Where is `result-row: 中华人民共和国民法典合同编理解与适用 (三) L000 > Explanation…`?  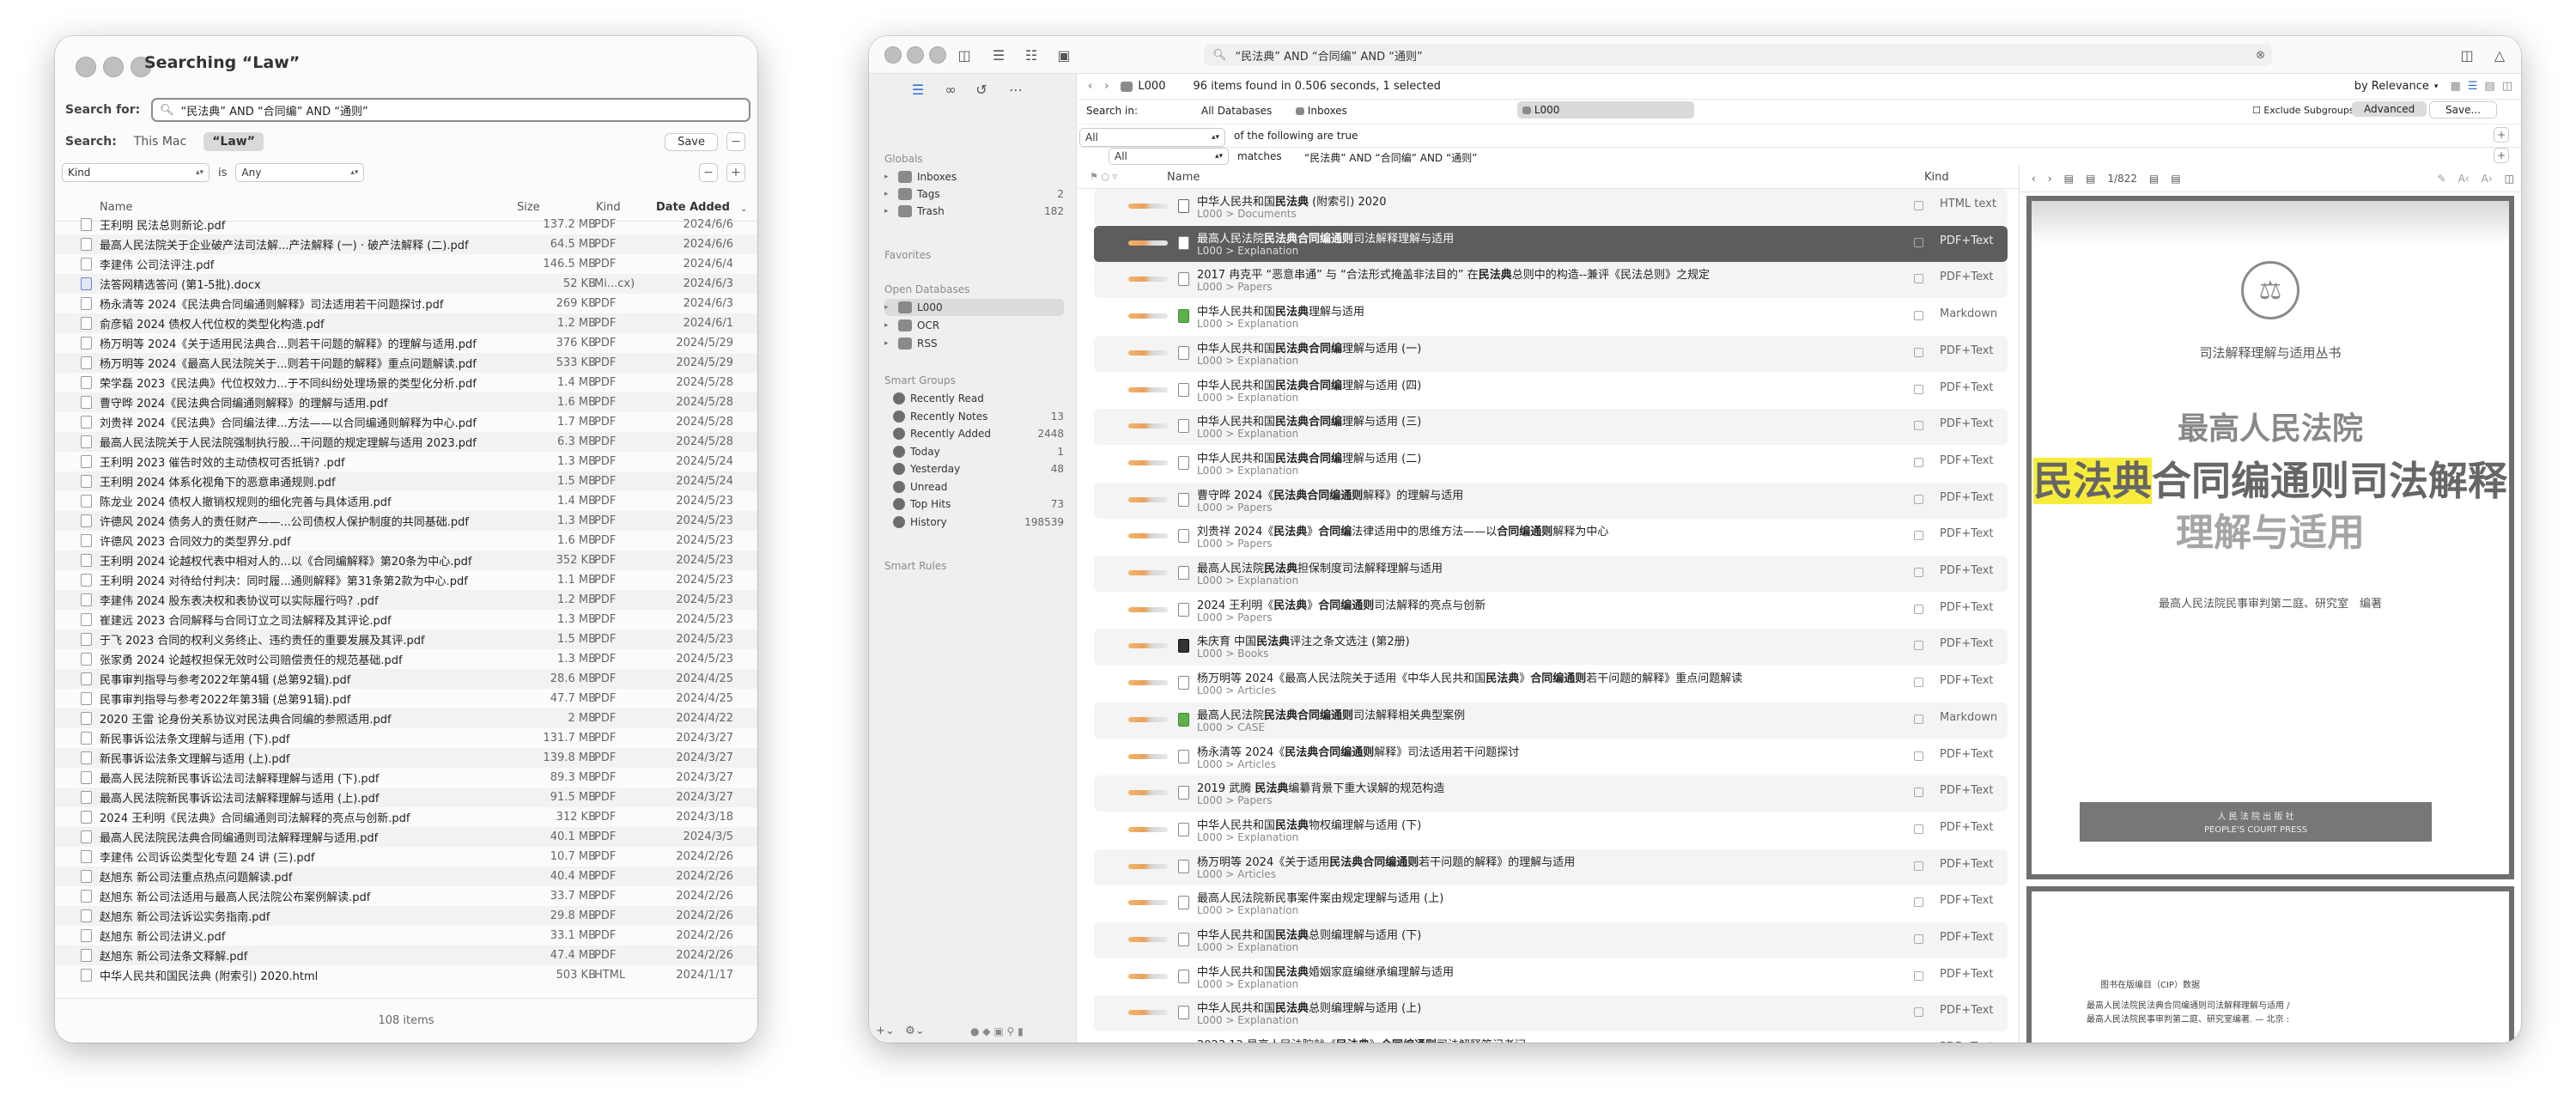
result-row: 中华人民共和国民法典合同编理解与适用 (三) L000 > Explanation… is located at coordinates (1551, 427).